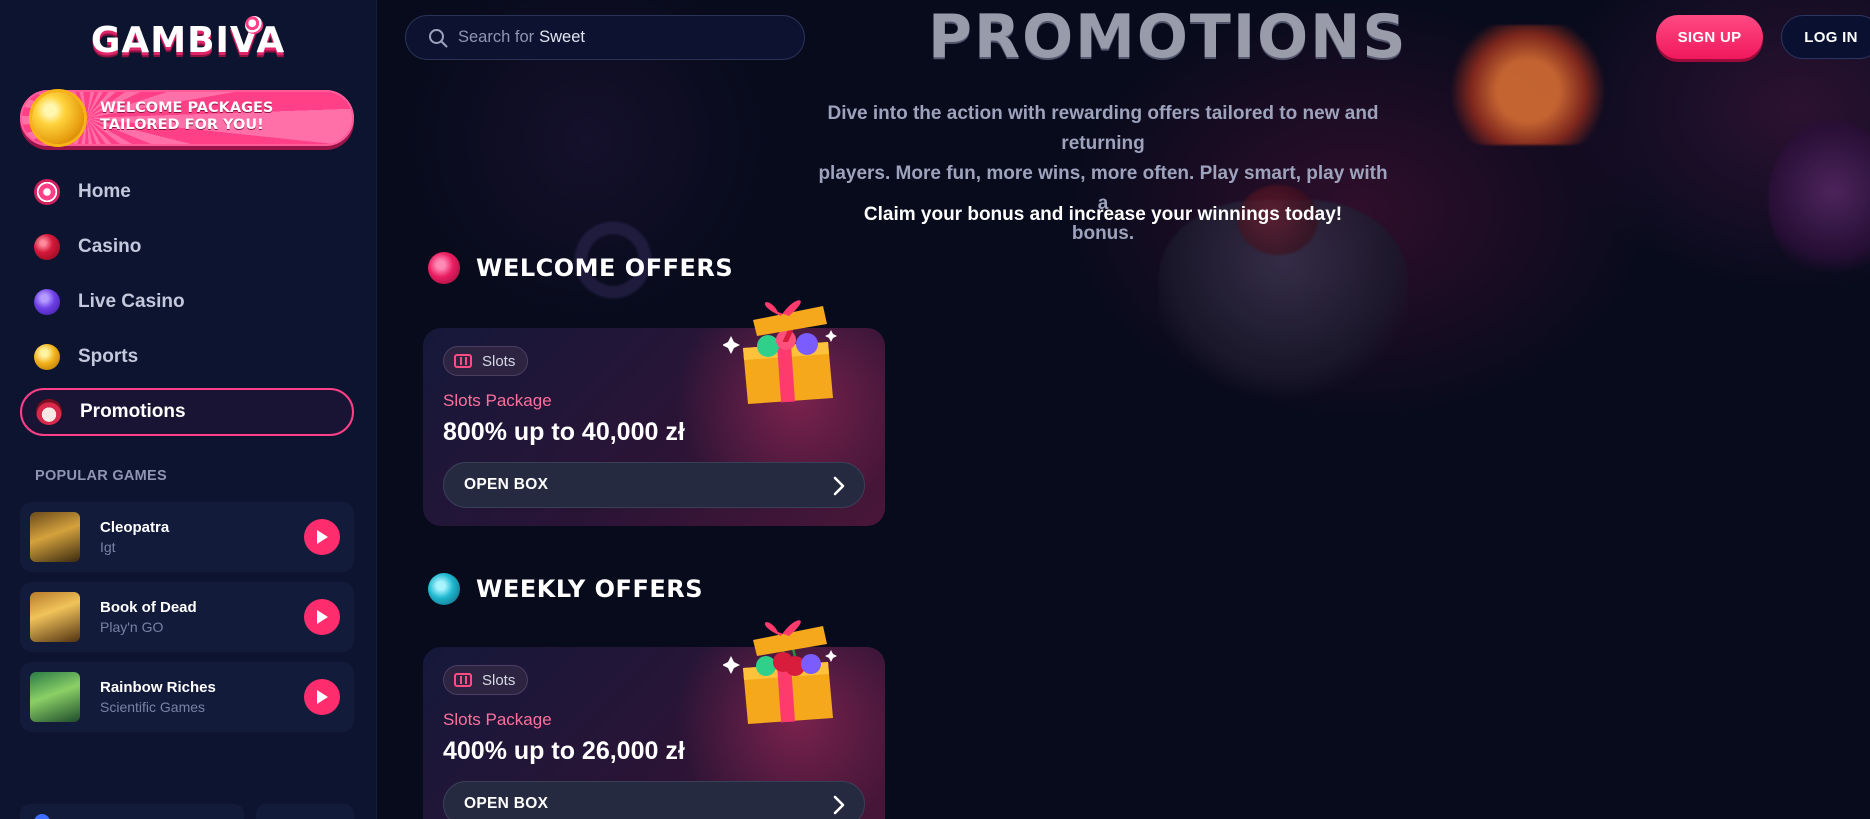  Describe the element at coordinates (1825, 37) in the screenshot. I see `log-in-button: LOG IN` at that location.